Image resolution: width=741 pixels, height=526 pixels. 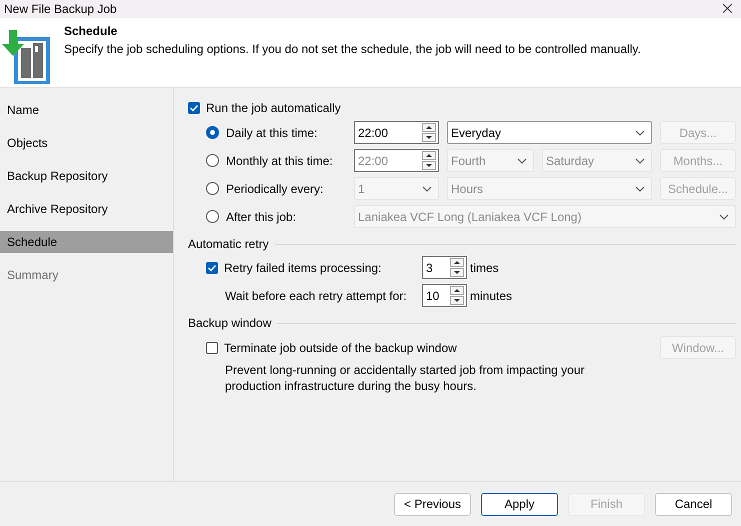 What do you see at coordinates (261, 217) in the screenshot?
I see `radio-label: After this job:` at bounding box center [261, 217].